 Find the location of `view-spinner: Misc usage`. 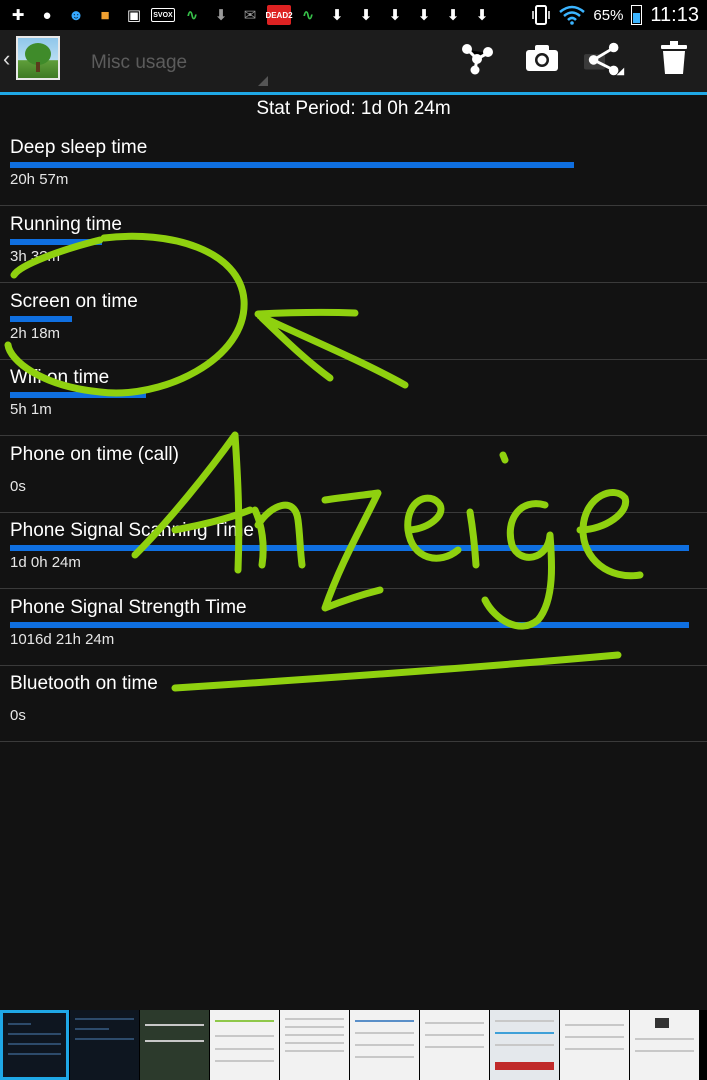

view-spinner: Misc usage is located at coordinates (139, 63).